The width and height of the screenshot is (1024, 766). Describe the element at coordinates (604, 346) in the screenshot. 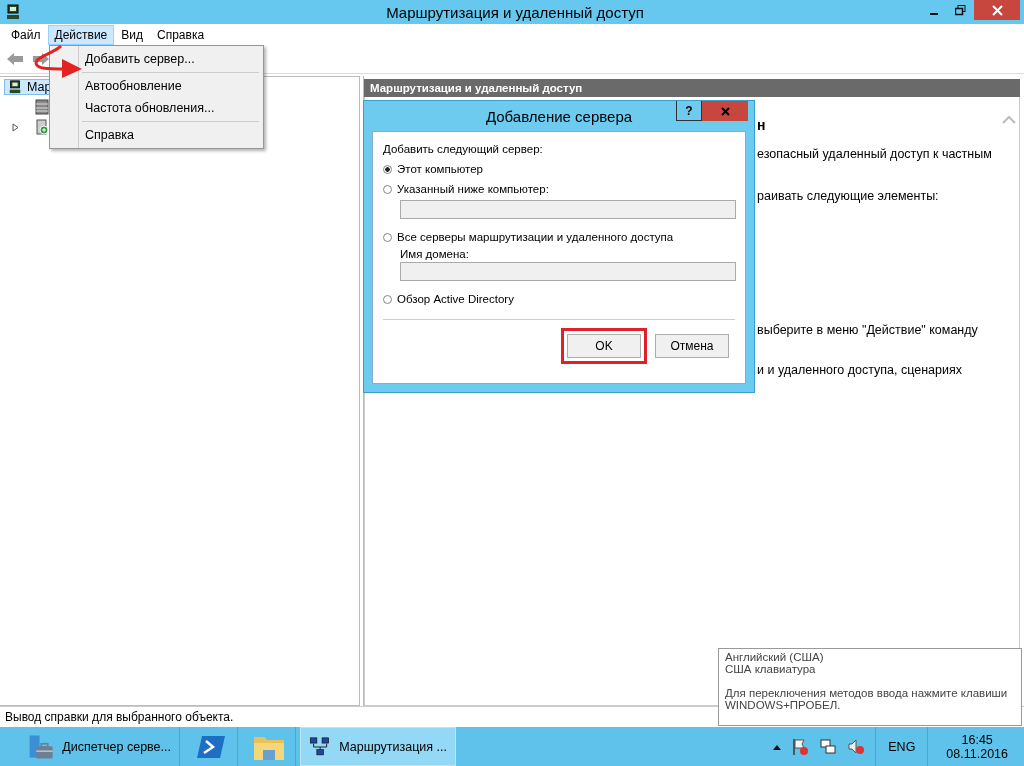

I see `dialog-button: OK` at that location.